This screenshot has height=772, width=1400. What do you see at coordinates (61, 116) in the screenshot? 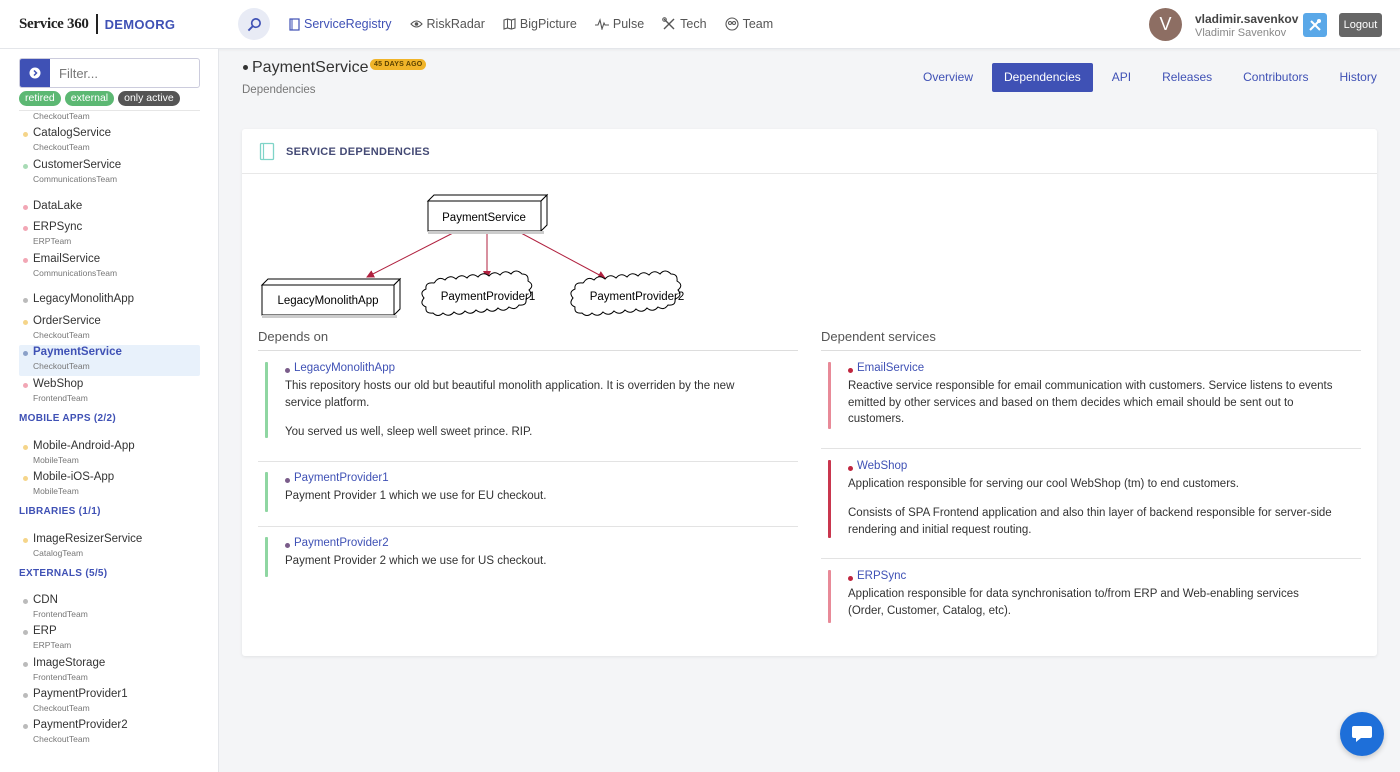
I see `sidebar-cut-team: CheckoutTeam` at bounding box center [61, 116].